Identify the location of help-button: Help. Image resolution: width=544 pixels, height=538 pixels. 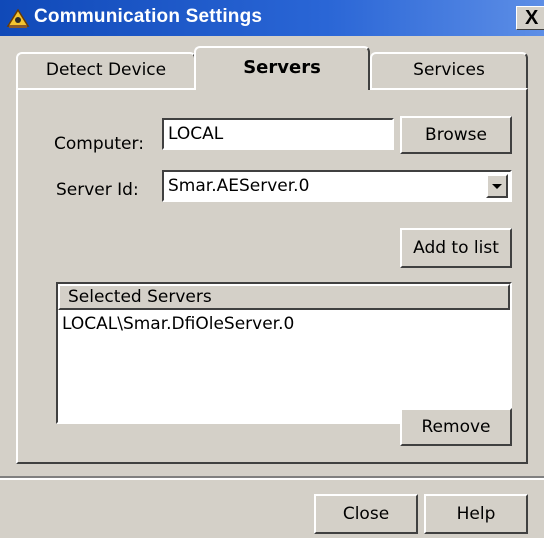
(476, 514).